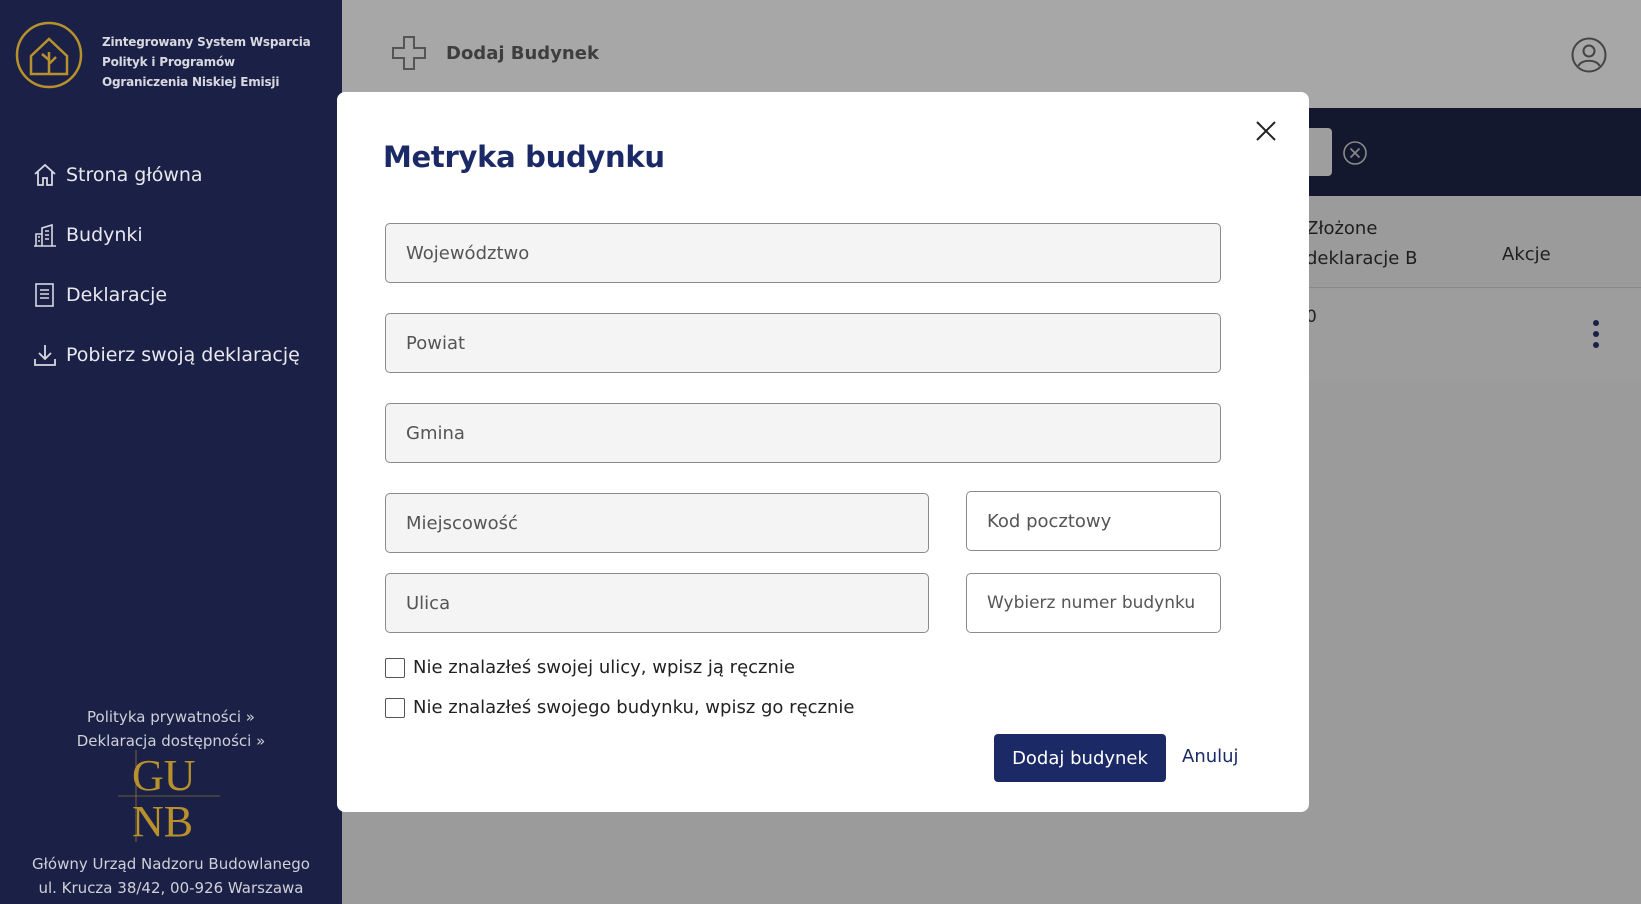 Image resolution: width=1641 pixels, height=904 pixels. Describe the element at coordinates (171, 864) in the screenshot. I see `address-line: Główny Urząd Nadzoru Budowlanego` at that location.